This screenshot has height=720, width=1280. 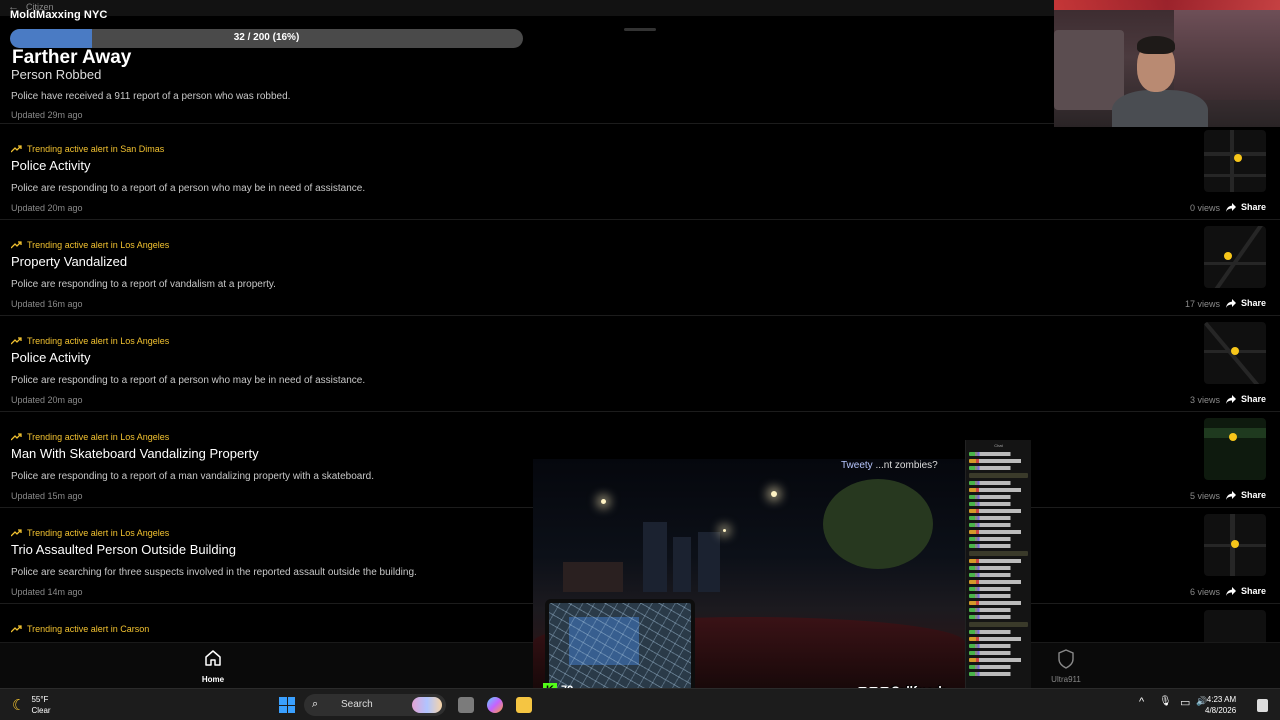 I want to click on search-icon: ⌕, so click(x=315, y=704).